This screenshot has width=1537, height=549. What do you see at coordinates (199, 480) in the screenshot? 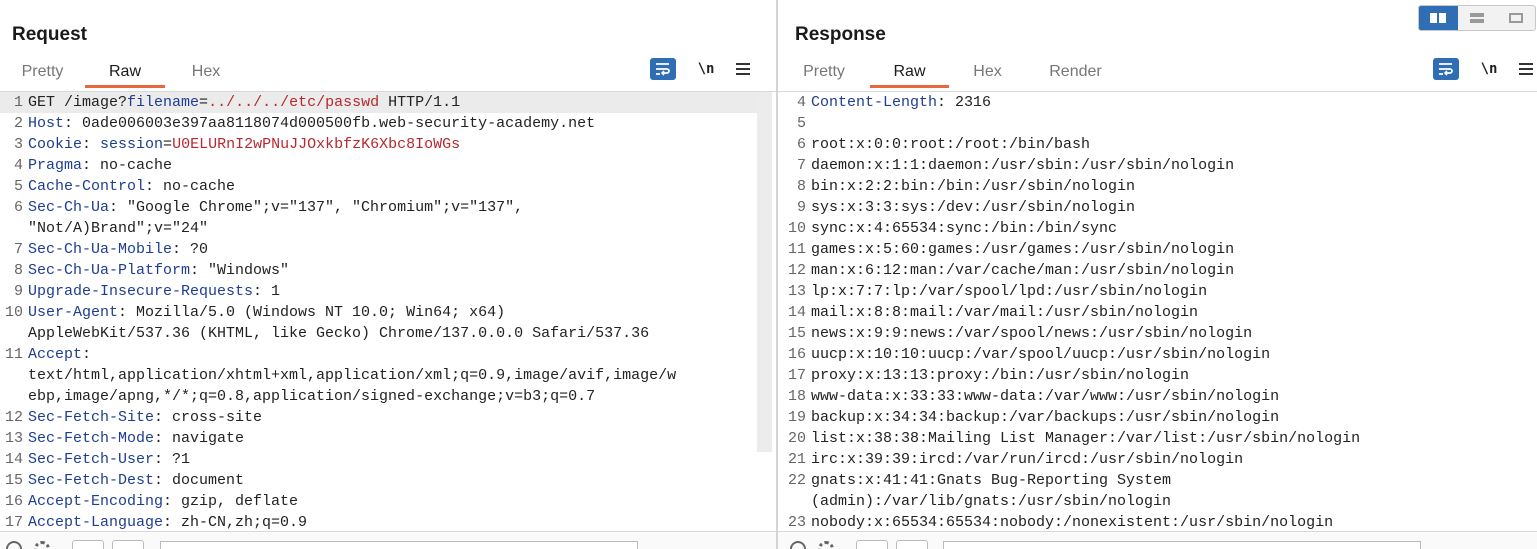
I see `text-segment: : document` at bounding box center [199, 480].